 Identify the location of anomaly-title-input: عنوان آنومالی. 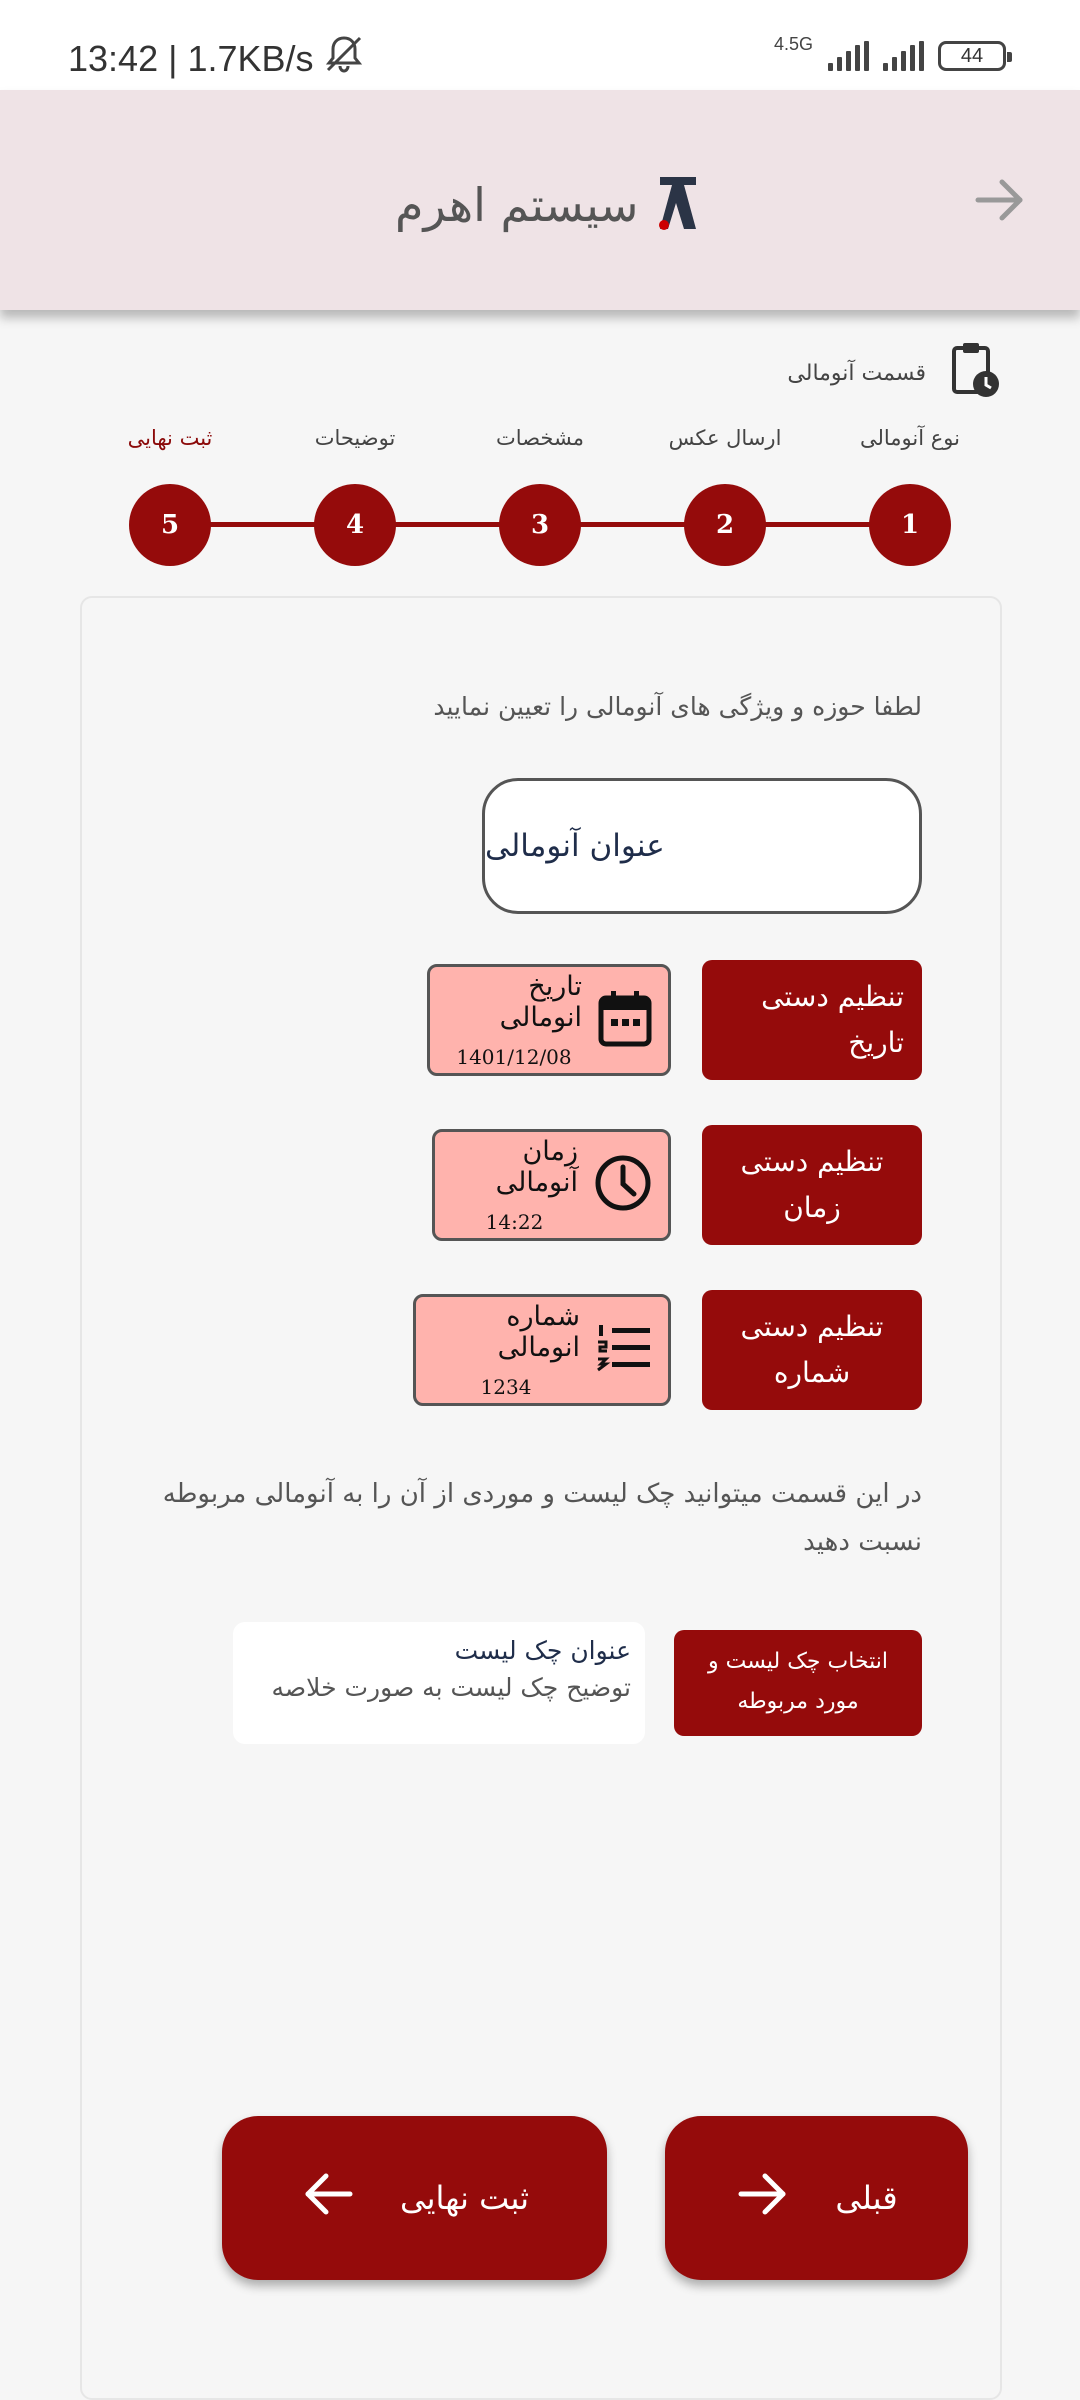
(702, 846).